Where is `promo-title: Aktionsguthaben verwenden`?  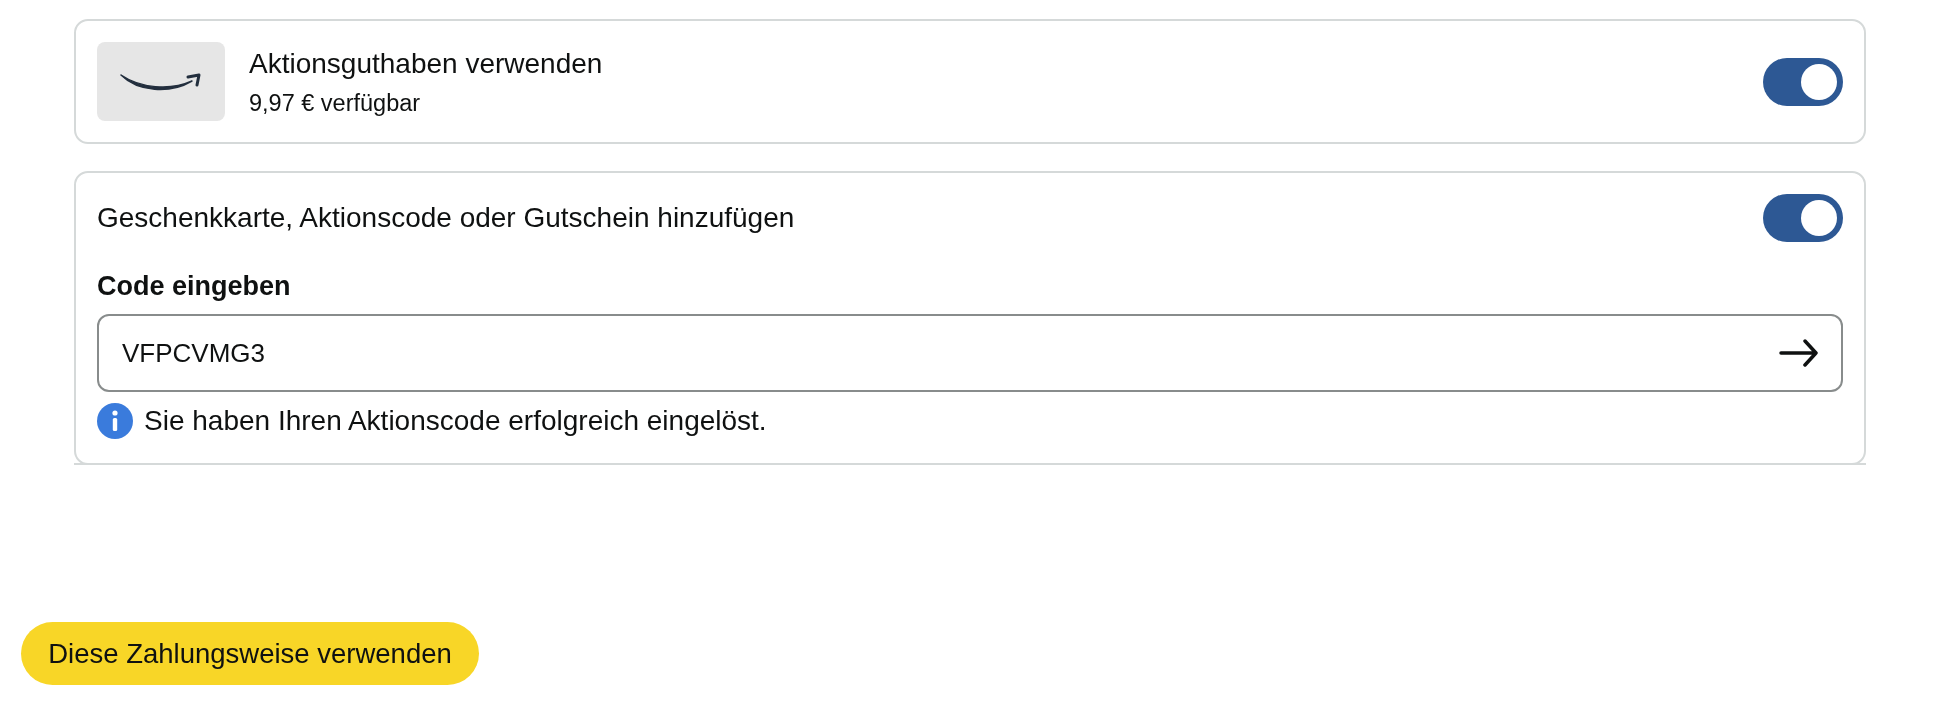
promo-title: Aktionsguthaben verwenden is located at coordinates (426, 63).